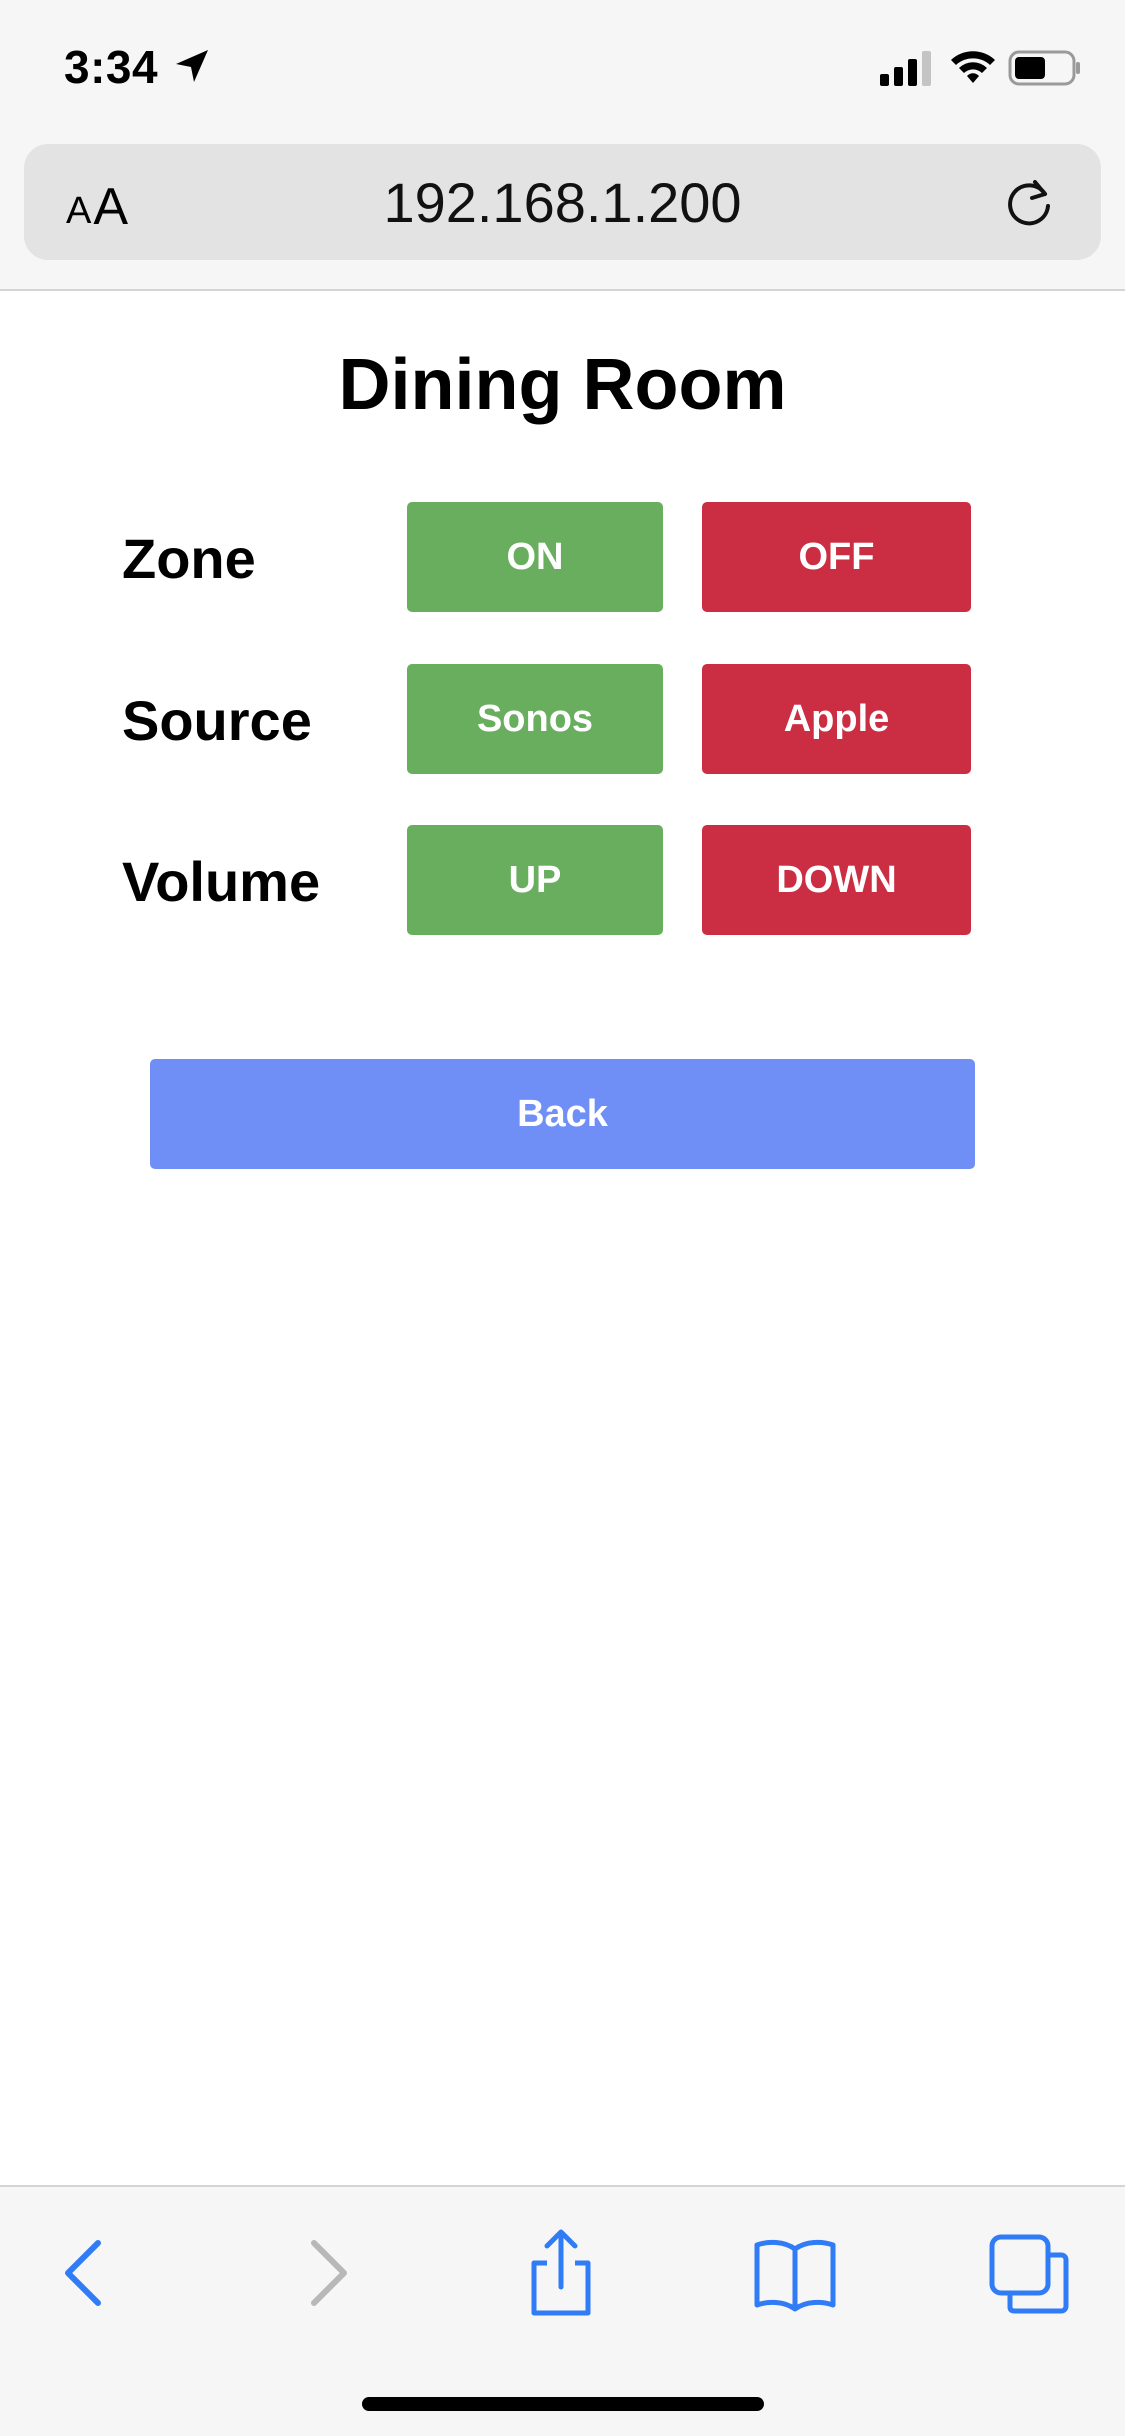 This screenshot has height=2436, width=1125. I want to click on volume-row: Volume UP DOWN, so click(562, 881).